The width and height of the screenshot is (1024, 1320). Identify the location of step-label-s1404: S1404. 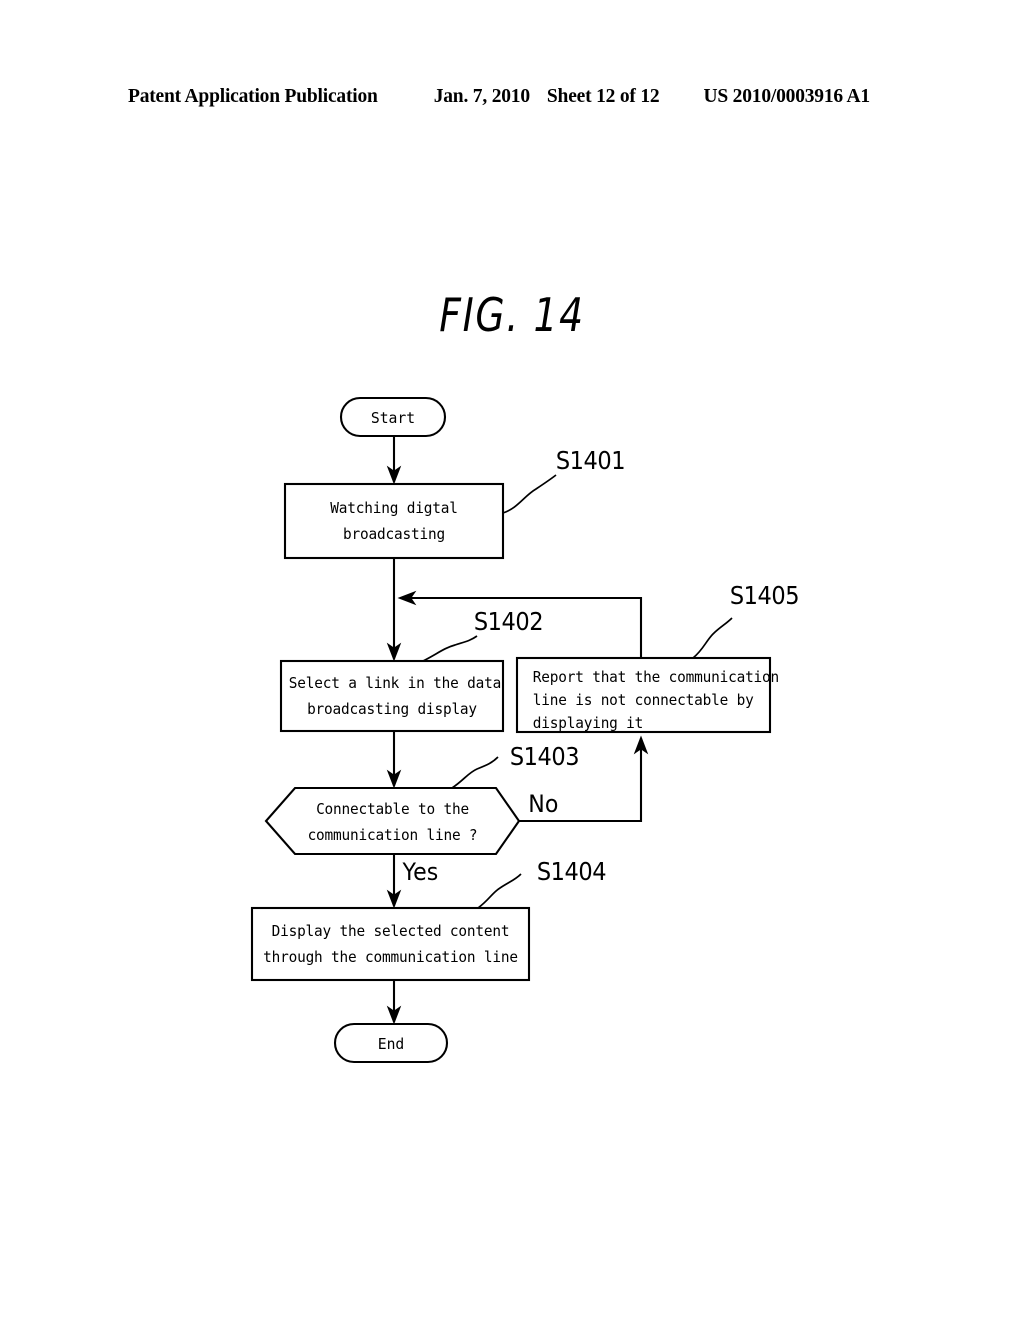
(571, 871).